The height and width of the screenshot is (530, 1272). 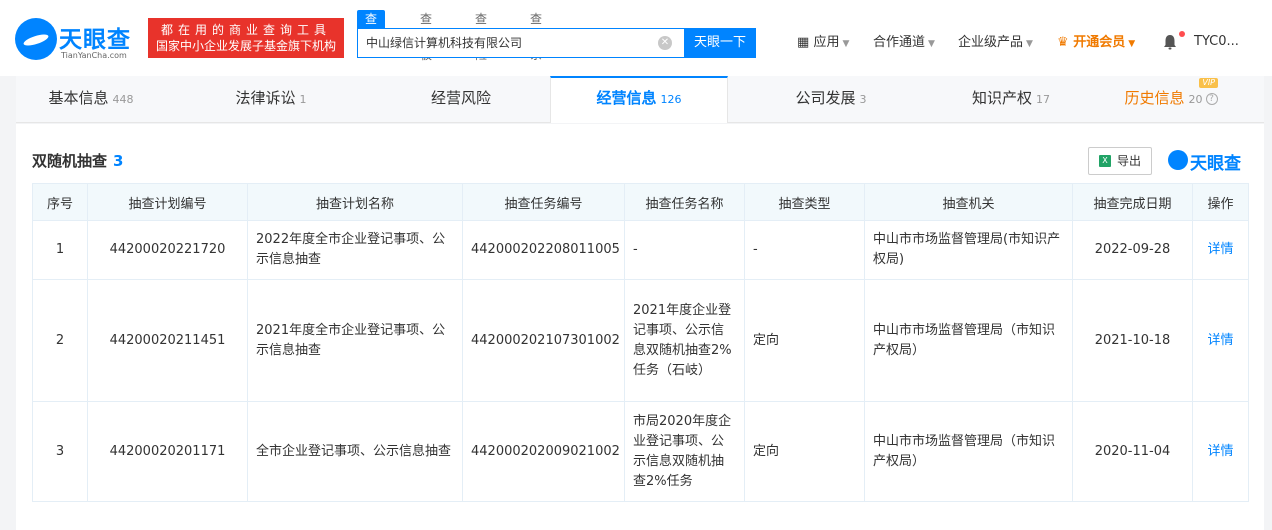 What do you see at coordinates (804, 250) in the screenshot?
I see `cell-type: -` at bounding box center [804, 250].